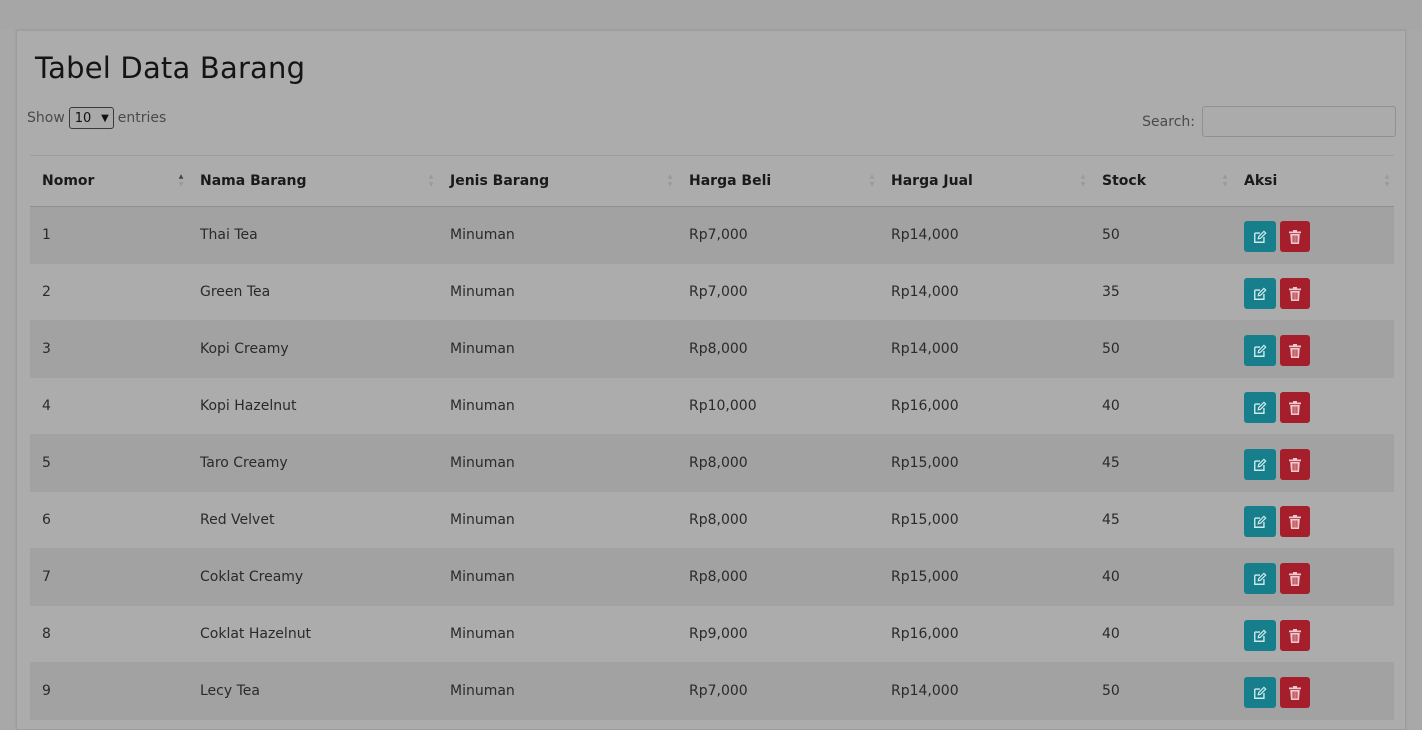 Image resolution: width=1422 pixels, height=730 pixels. What do you see at coordinates (229, 235) in the screenshot?
I see `cell-nama-barang: Thai Tea` at bounding box center [229, 235].